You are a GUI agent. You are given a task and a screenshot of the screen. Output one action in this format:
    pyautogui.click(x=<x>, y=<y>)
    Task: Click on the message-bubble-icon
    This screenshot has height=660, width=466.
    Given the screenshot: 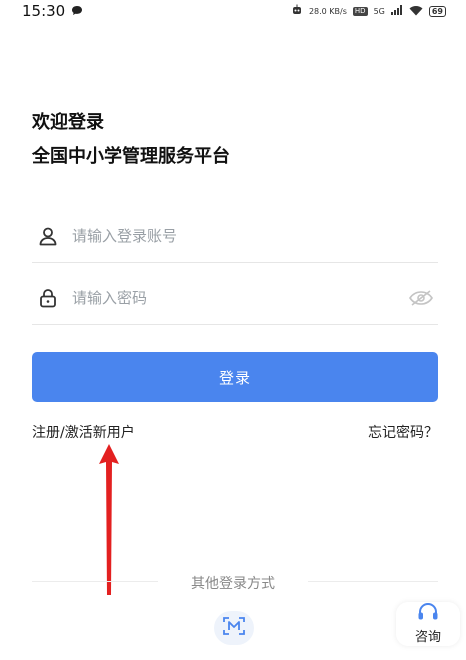 What is the action you would take?
    pyautogui.click(x=77, y=11)
    